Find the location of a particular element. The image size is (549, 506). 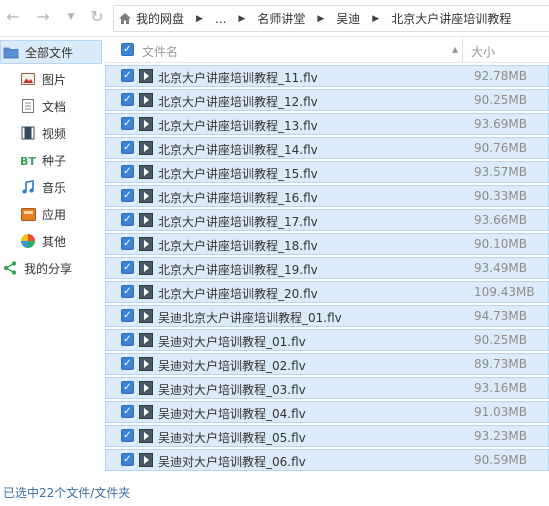

file-name: 北京大户讲座培训教程_20.flv is located at coordinates (238, 293).